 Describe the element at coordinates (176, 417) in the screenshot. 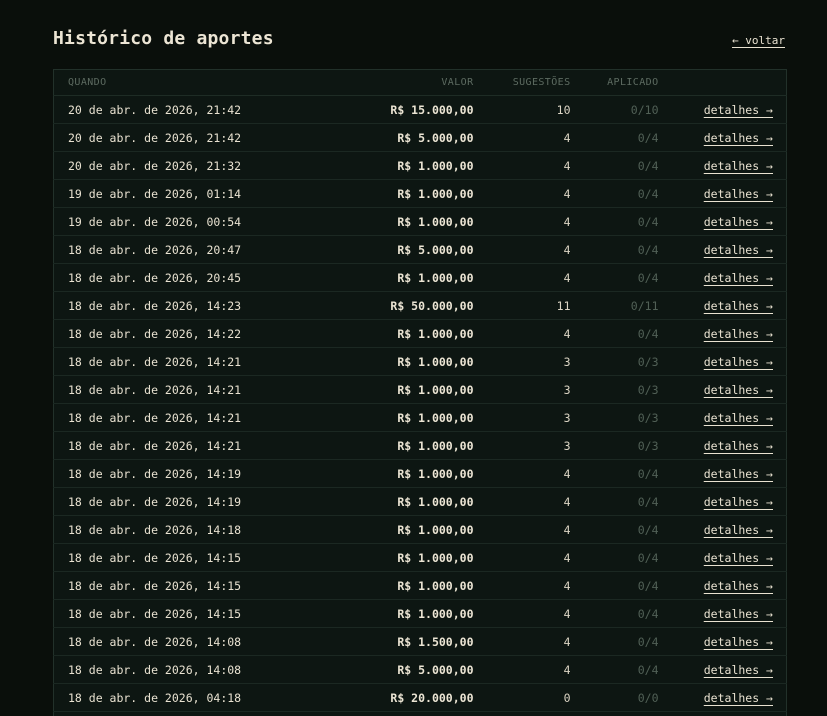

I see `cell-quando: 18 de abr. de 2026, 14:21` at that location.